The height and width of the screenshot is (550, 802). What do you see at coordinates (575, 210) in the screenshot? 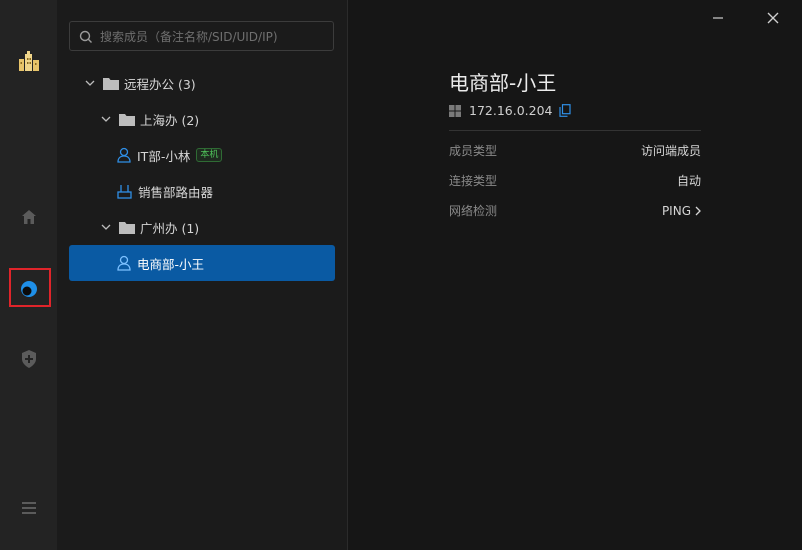
I see `network-check-row: 网络检测 PING` at bounding box center [575, 210].